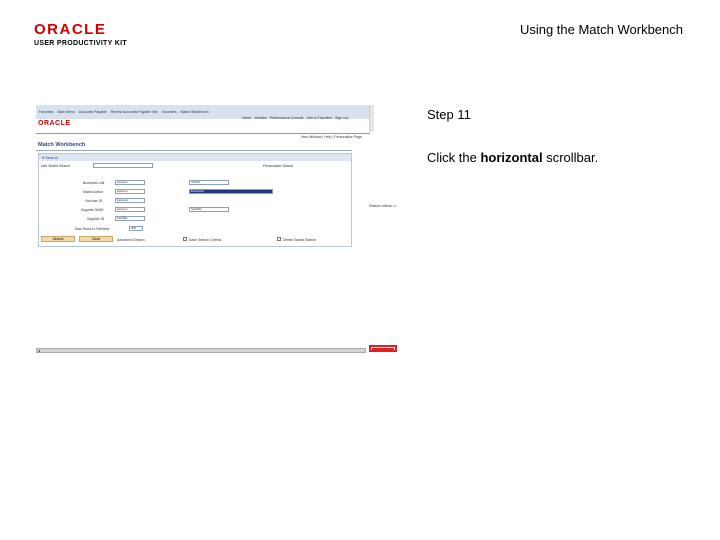 Image resolution: width=720 pixels, height=540 pixels. I want to click on step-title: Step 11, so click(449, 114).